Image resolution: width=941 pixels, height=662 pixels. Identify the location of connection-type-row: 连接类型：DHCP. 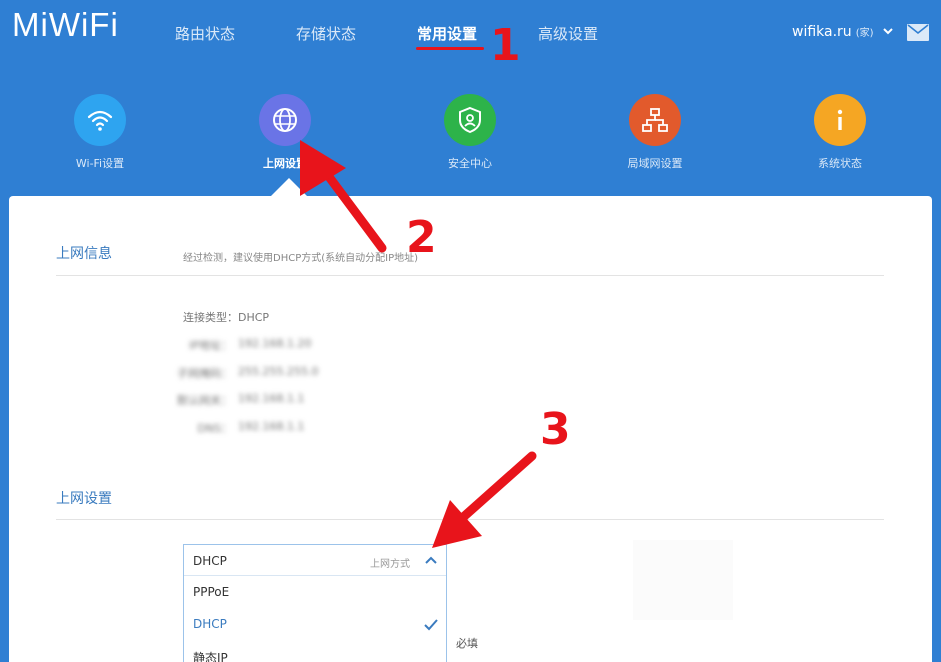
(226, 317).